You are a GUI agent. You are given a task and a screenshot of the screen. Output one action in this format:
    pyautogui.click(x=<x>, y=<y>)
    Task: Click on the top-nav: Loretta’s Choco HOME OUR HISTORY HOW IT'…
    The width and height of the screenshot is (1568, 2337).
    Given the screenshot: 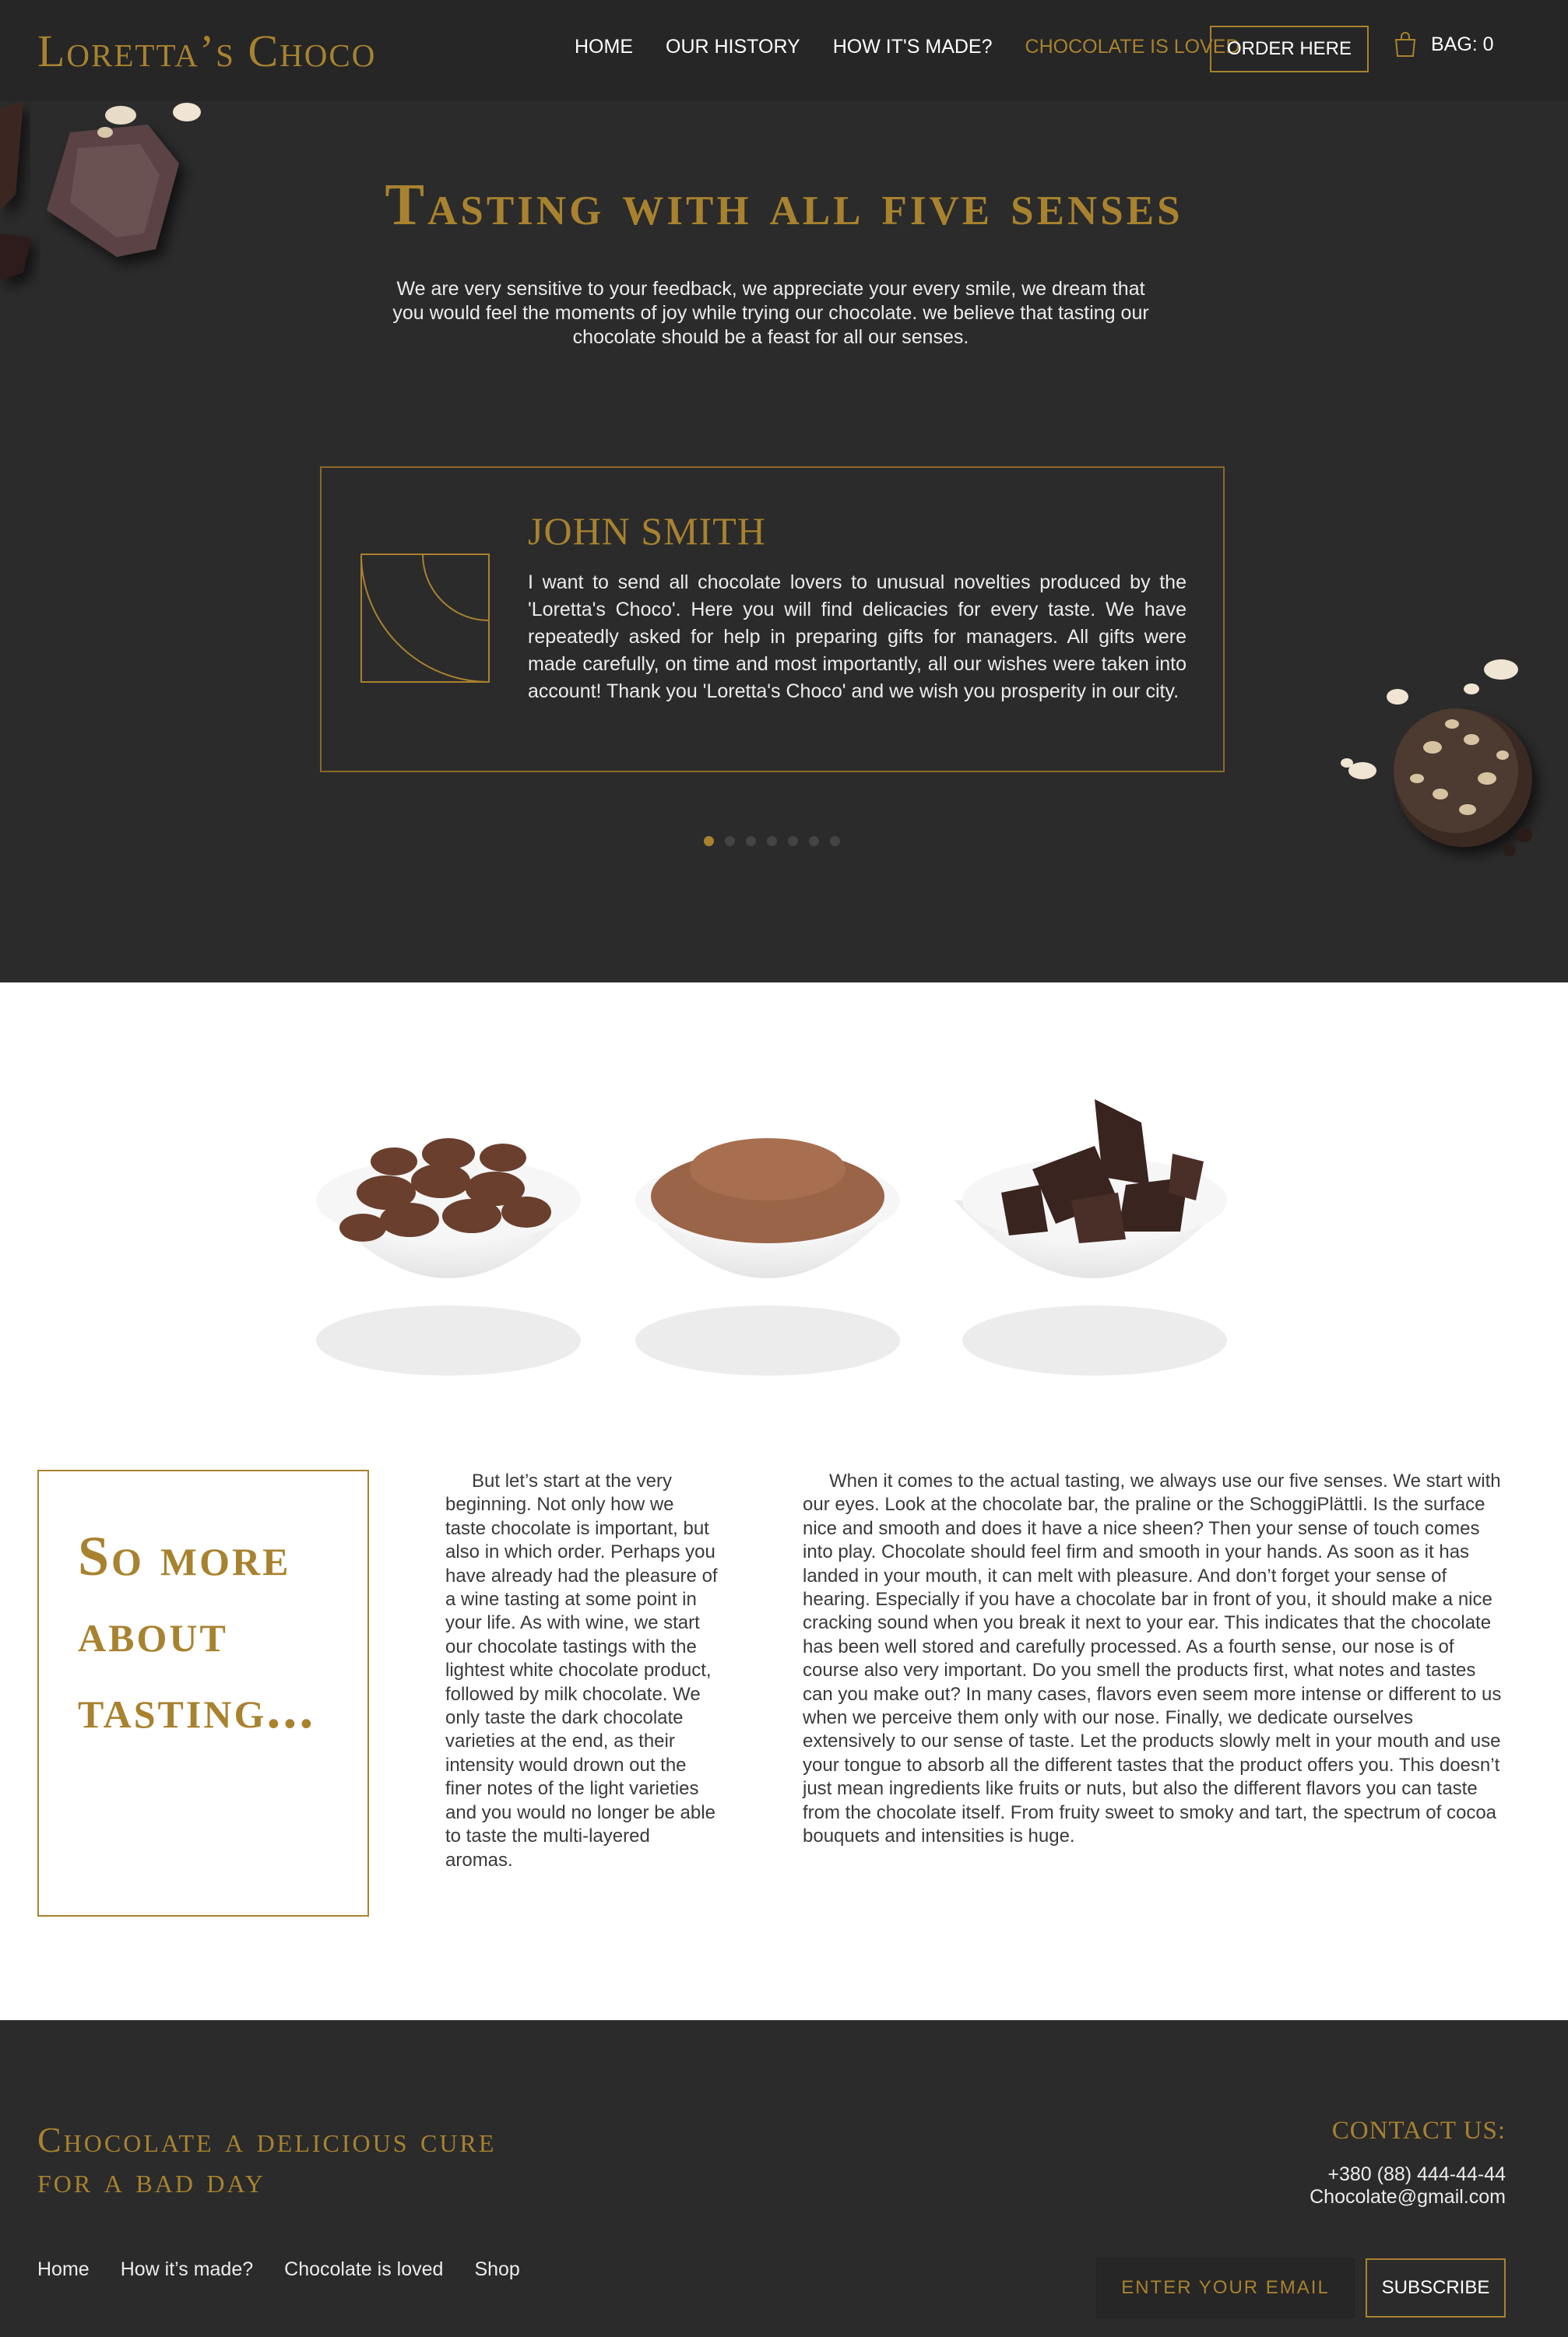 What is the action you would take?
    pyautogui.click(x=784, y=51)
    